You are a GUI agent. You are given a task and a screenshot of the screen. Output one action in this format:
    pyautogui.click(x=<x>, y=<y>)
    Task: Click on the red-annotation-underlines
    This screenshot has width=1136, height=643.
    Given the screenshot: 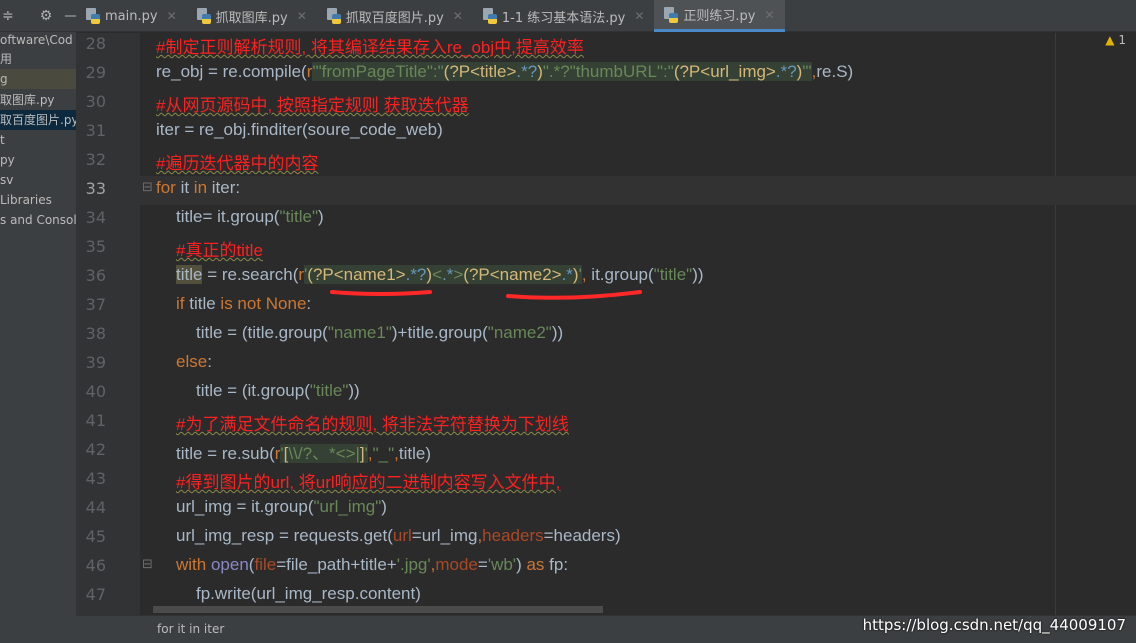 What is the action you would take?
    pyautogui.click(x=486, y=295)
    